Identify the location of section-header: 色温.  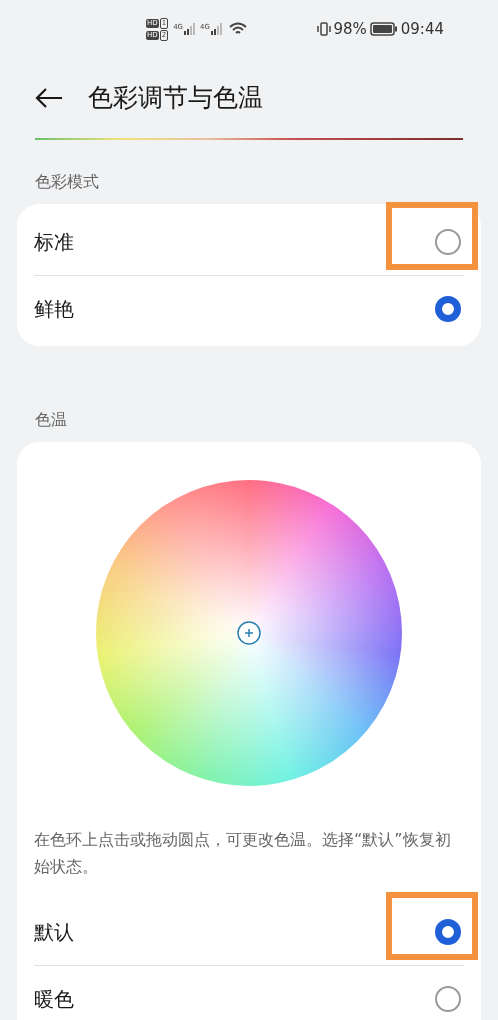
(51, 420).